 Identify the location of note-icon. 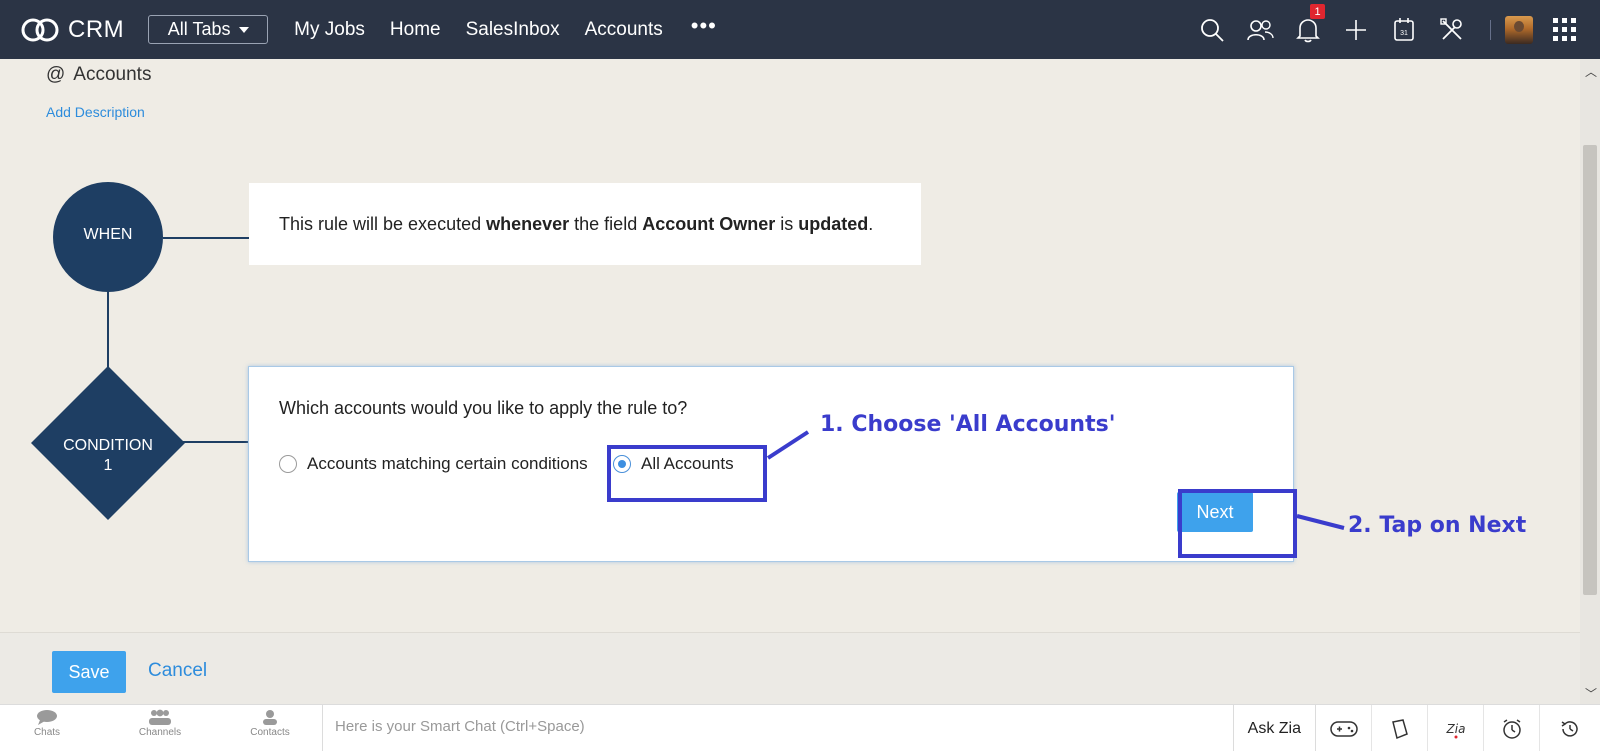
(1399, 728).